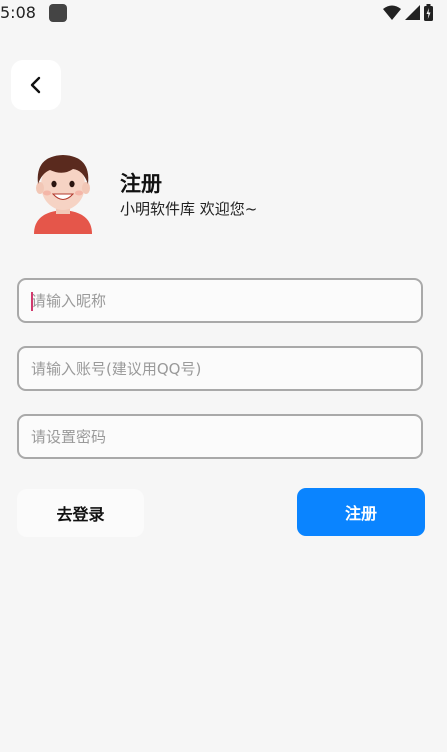 This screenshot has width=447, height=752. I want to click on status-icons, so click(408, 12).